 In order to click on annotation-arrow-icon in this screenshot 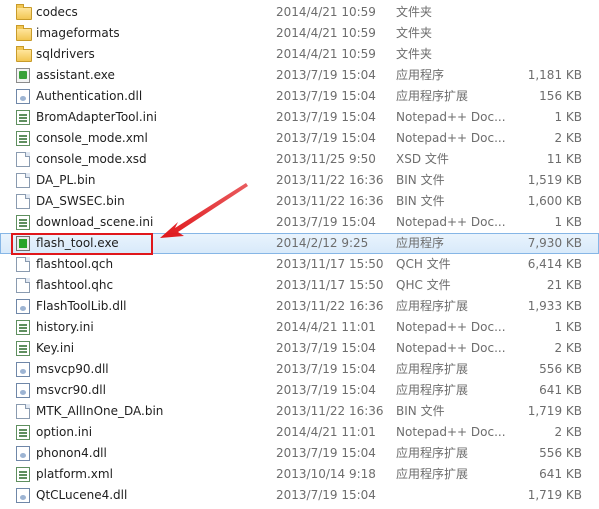, I will do `click(204, 210)`.